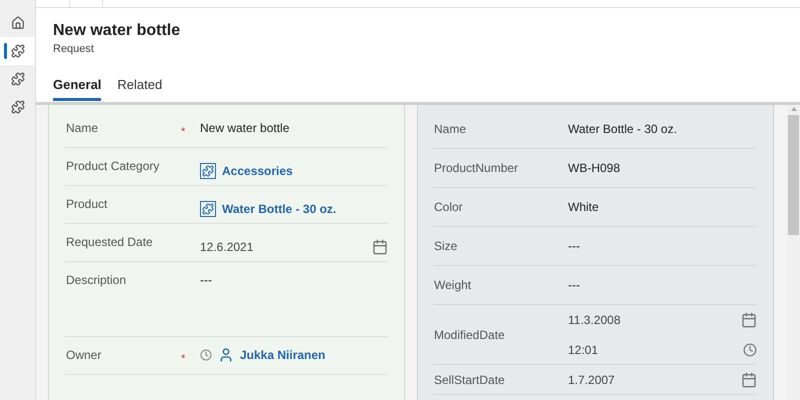  I want to click on record-title: New water bottle, so click(117, 31).